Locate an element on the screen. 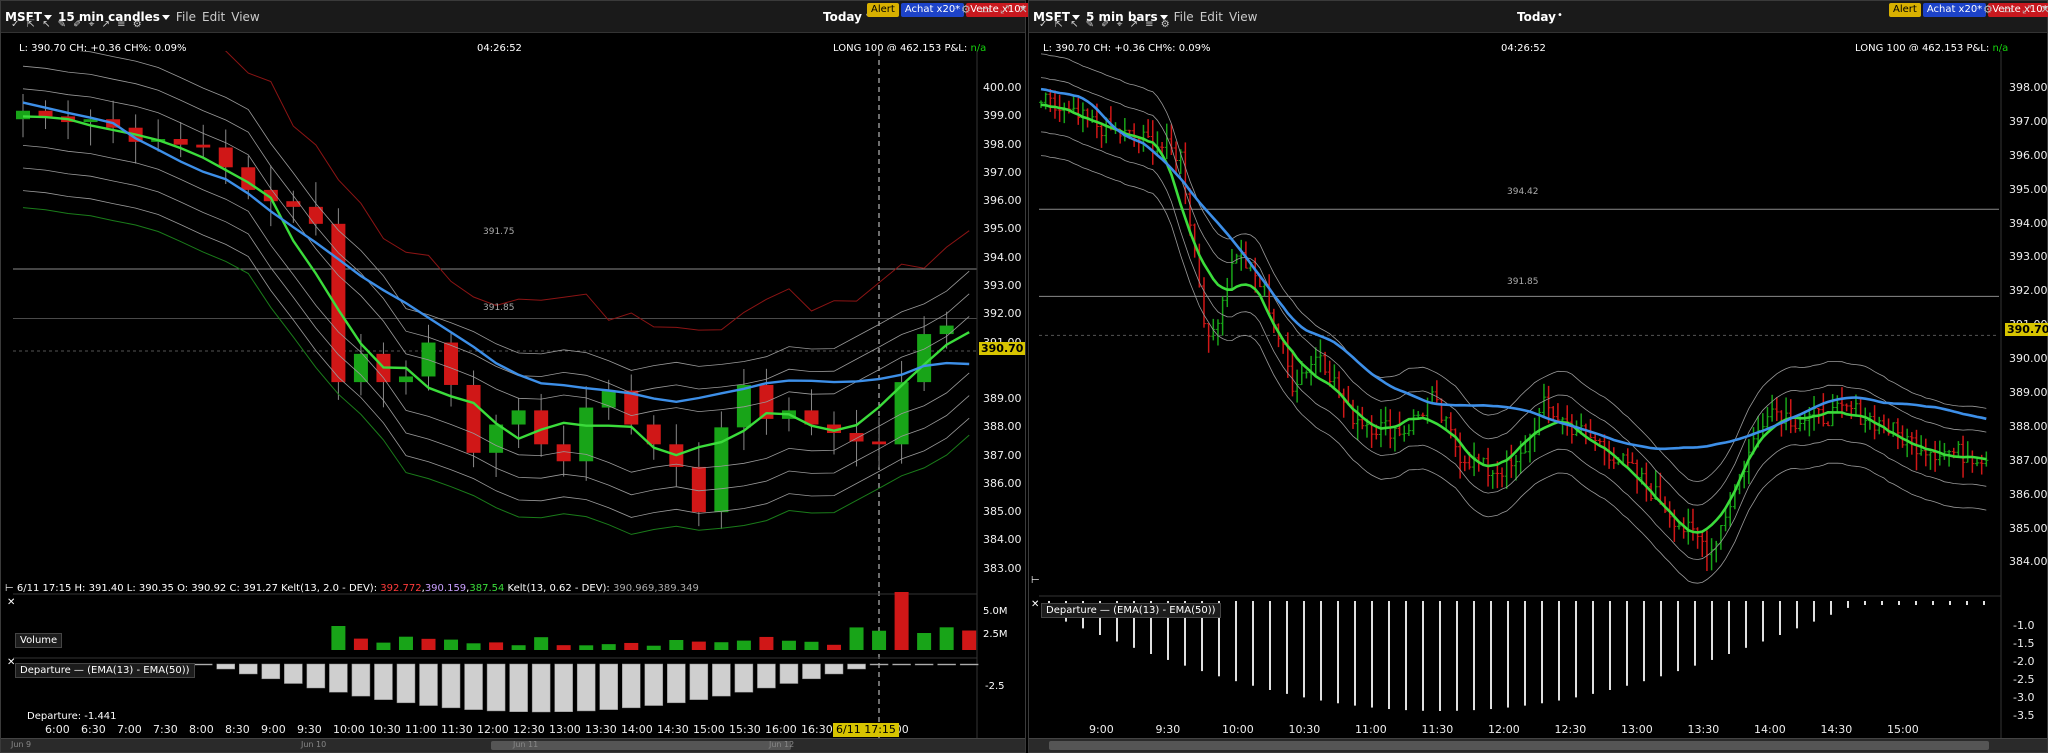 This screenshot has height=753, width=2048. departure-axis-label: -1.5 is located at coordinates (2024, 643).